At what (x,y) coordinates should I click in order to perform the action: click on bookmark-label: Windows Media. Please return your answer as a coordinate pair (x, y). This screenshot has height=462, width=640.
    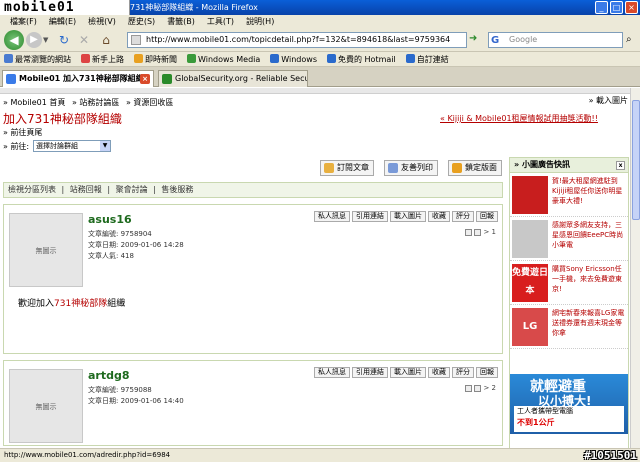
    Looking at the image, I should click on (229, 59).